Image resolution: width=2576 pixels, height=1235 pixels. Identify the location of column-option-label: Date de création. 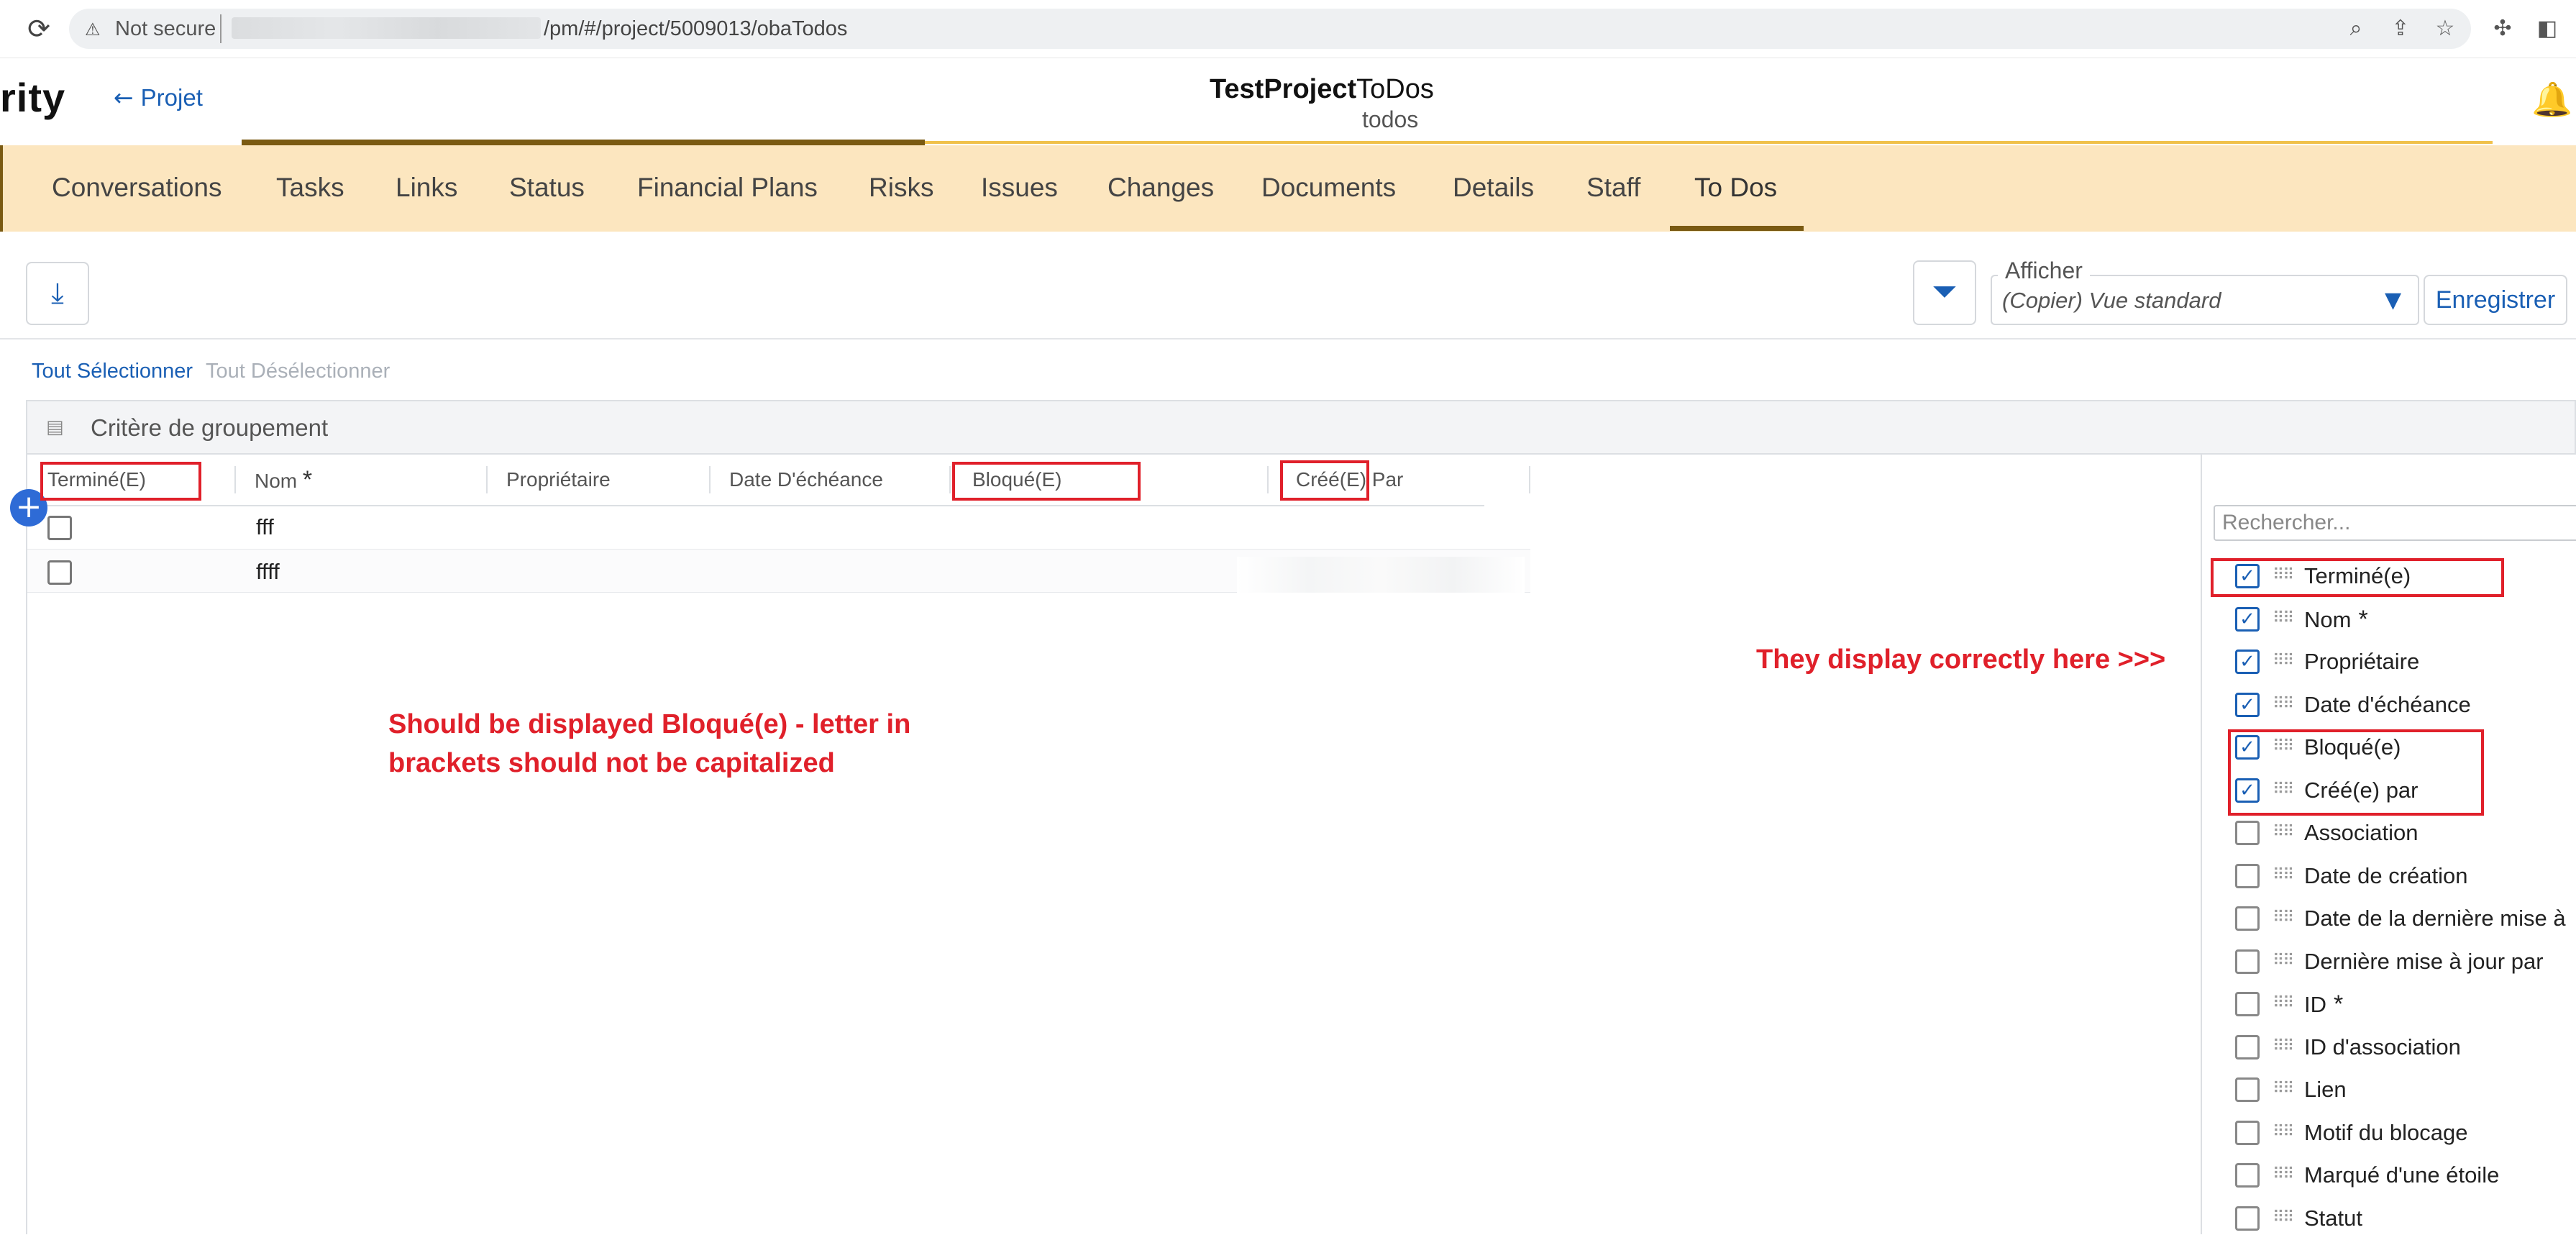
(2385, 877).